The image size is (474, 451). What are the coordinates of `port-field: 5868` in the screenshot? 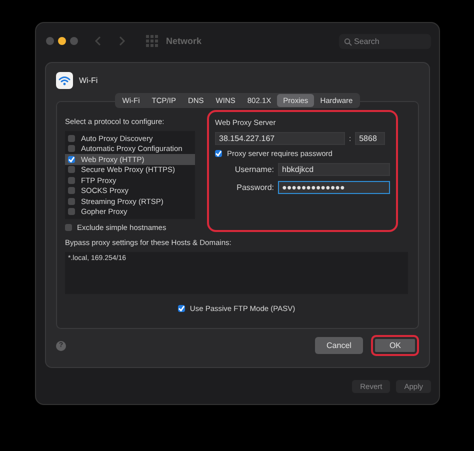 It's located at (370, 138).